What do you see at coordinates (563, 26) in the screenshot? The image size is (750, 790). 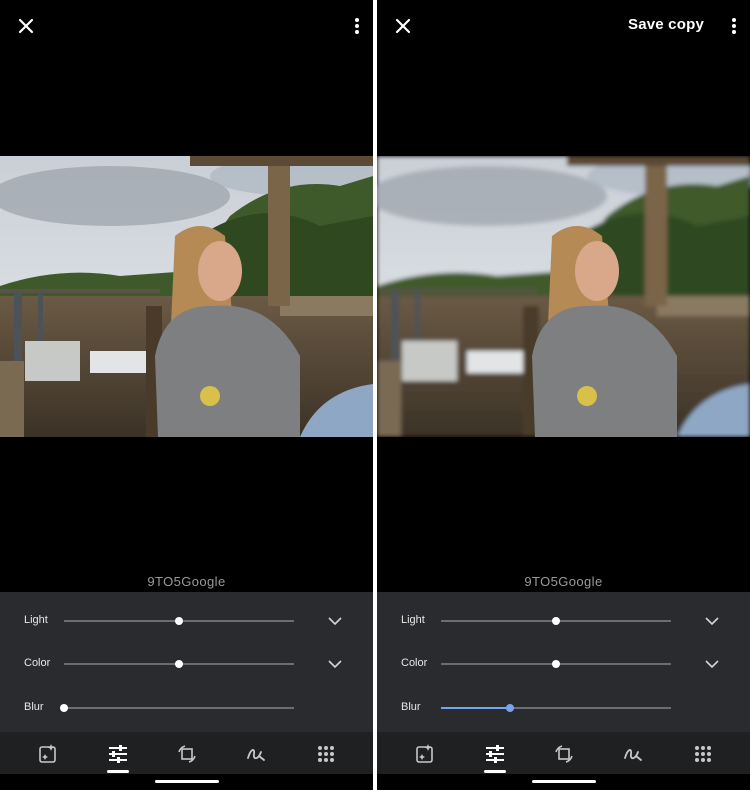 I see `top-bar: Save copy` at bounding box center [563, 26].